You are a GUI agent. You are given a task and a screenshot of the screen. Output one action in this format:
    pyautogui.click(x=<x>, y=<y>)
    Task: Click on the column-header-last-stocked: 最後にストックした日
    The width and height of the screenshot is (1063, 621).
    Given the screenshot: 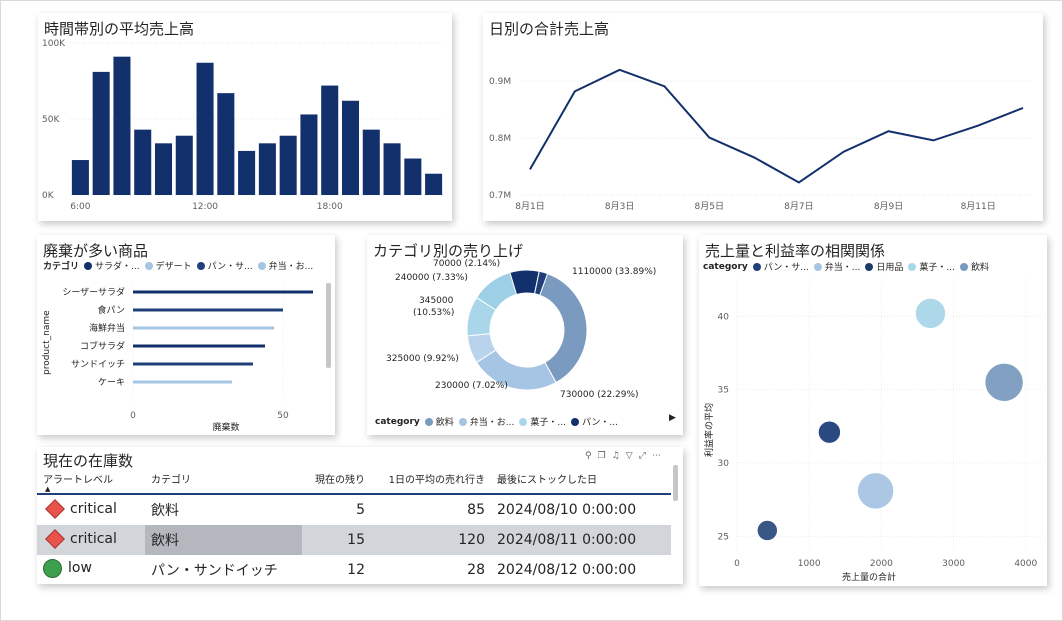 What is the action you would take?
    pyautogui.click(x=581, y=478)
    